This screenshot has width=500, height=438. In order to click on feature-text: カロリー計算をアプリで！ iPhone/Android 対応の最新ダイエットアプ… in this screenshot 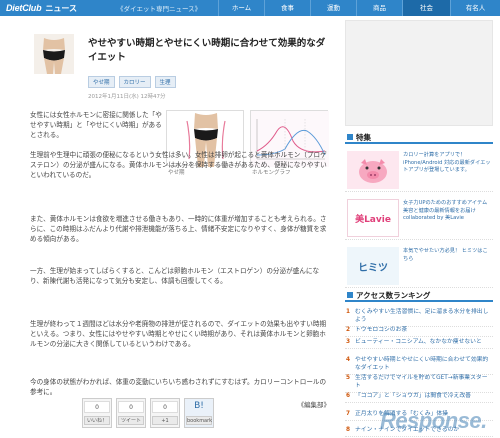, I will do `click(447, 163)`.